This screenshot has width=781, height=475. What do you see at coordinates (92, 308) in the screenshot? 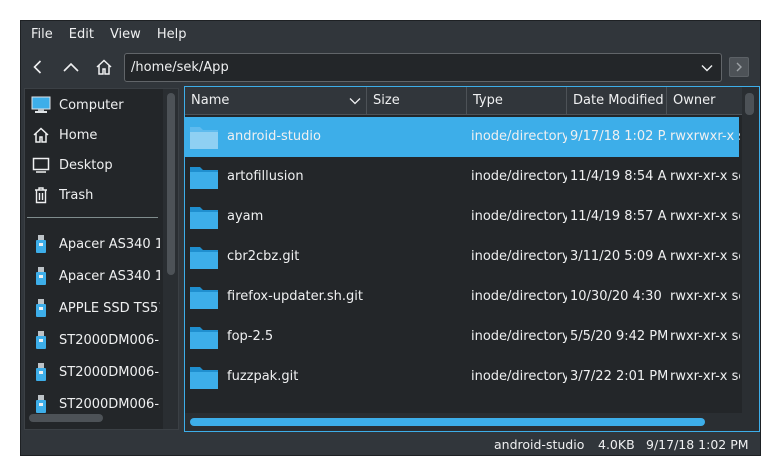
I see `sidebar-item-device: APPLE SSD TS512` at bounding box center [92, 308].